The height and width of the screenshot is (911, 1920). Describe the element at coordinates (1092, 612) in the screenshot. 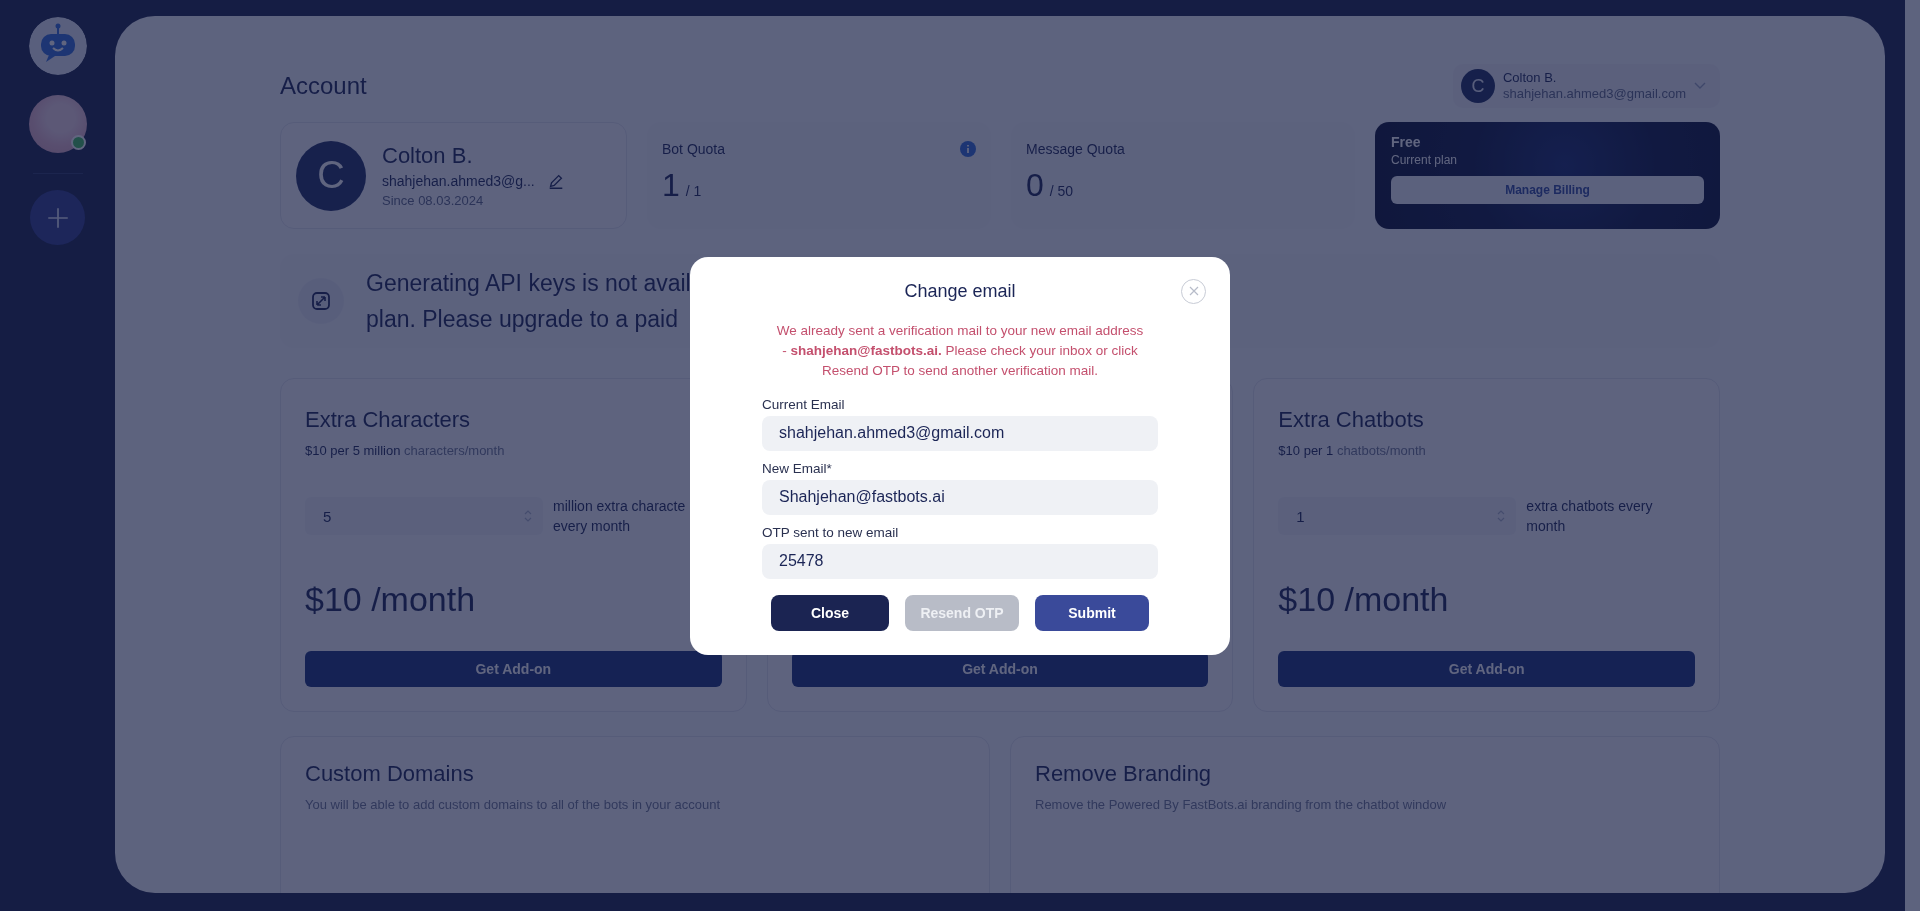

I see `dialog-button: Submit` at that location.